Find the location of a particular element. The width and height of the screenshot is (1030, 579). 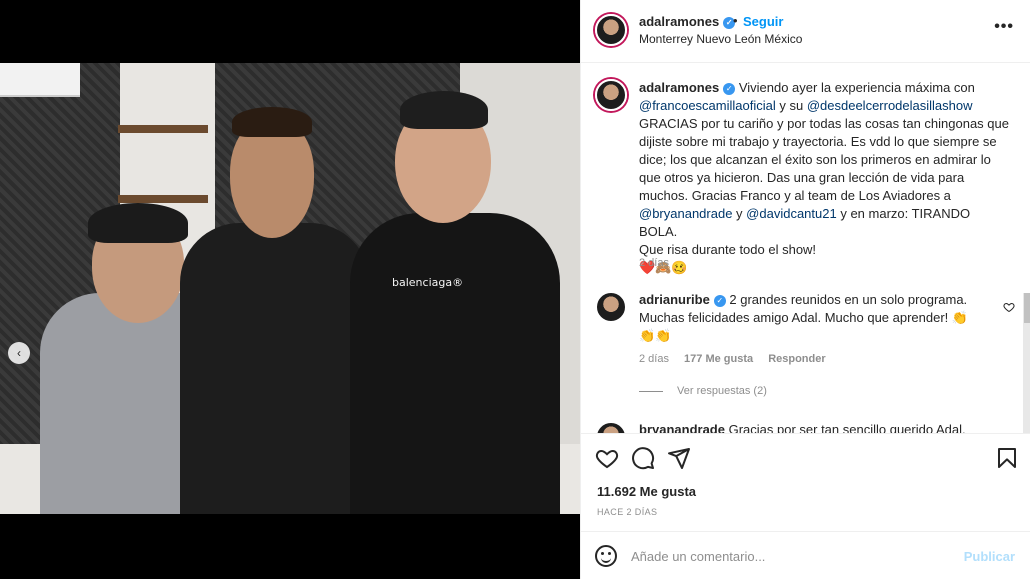

person-middle-hair is located at coordinates (272, 122).